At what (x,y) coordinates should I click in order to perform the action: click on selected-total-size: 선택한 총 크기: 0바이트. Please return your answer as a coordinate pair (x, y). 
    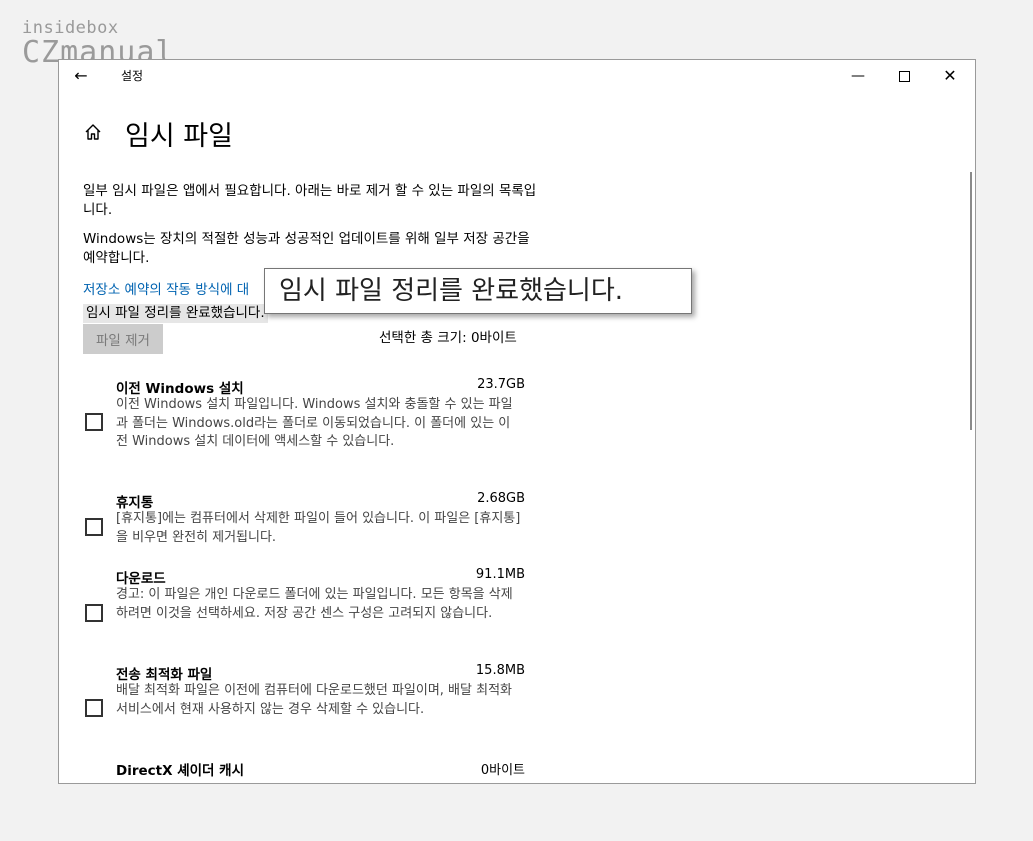
    Looking at the image, I should click on (448, 338).